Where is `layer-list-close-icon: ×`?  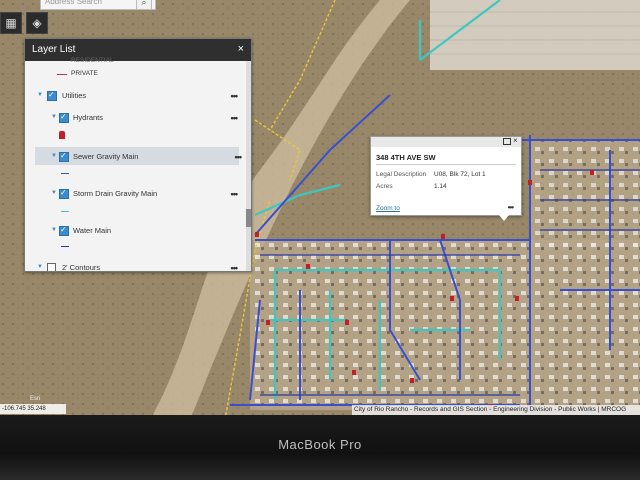
layer-list-close-icon: × is located at coordinates (241, 49).